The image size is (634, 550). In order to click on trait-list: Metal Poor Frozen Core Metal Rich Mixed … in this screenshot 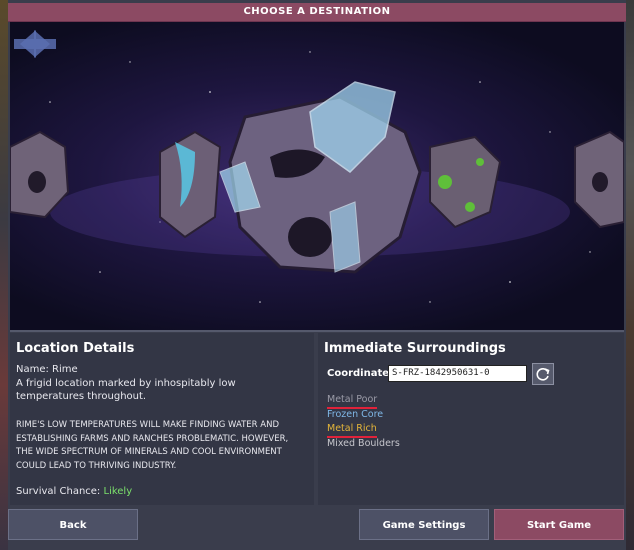, I will do `click(363, 422)`.